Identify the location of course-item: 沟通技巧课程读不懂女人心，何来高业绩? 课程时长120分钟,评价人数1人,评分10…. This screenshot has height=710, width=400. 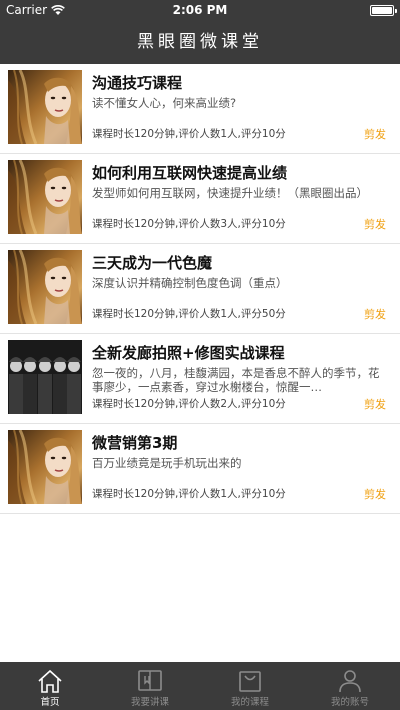
(200, 109).